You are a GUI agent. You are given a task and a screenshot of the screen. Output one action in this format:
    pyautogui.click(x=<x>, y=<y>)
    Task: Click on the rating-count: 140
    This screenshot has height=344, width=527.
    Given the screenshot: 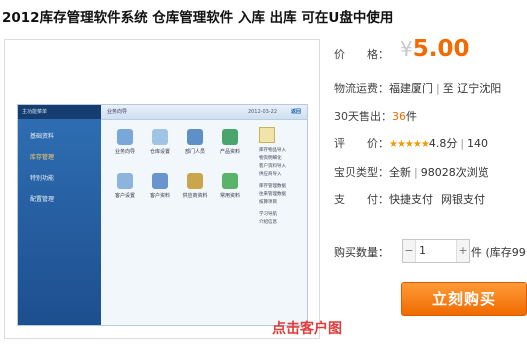 What is the action you would take?
    pyautogui.click(x=477, y=143)
    